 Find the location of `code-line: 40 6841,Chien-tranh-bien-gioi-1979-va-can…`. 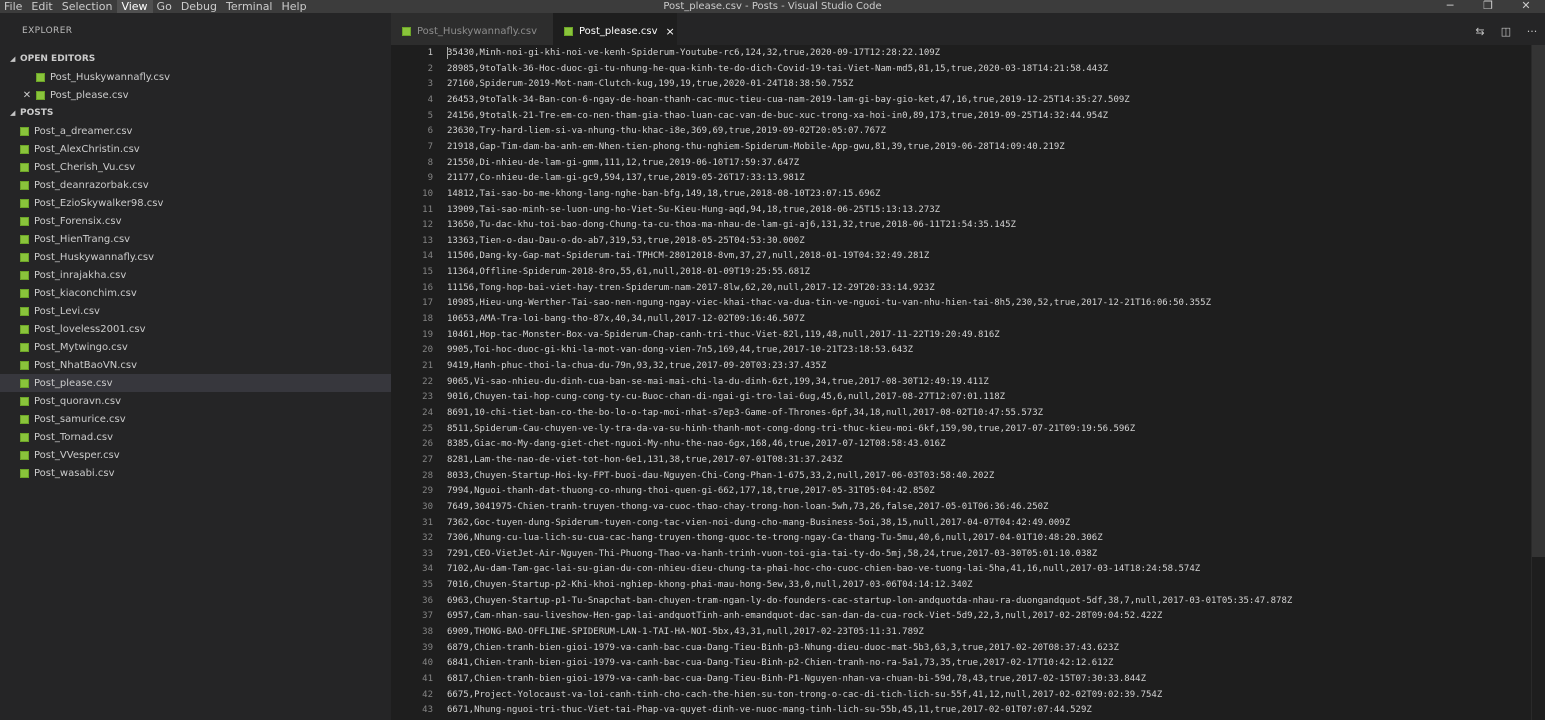

code-line: 40 6841,Chien-tranh-bien-gioi-1979-va-can… is located at coordinates (961, 663).